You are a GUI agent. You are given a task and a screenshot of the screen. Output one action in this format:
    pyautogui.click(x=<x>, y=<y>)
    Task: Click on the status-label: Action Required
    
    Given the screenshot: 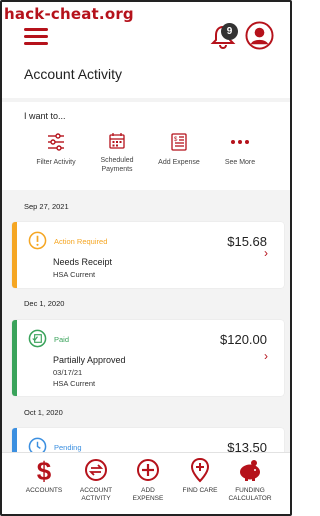 What is the action you would take?
    pyautogui.click(x=81, y=241)
    